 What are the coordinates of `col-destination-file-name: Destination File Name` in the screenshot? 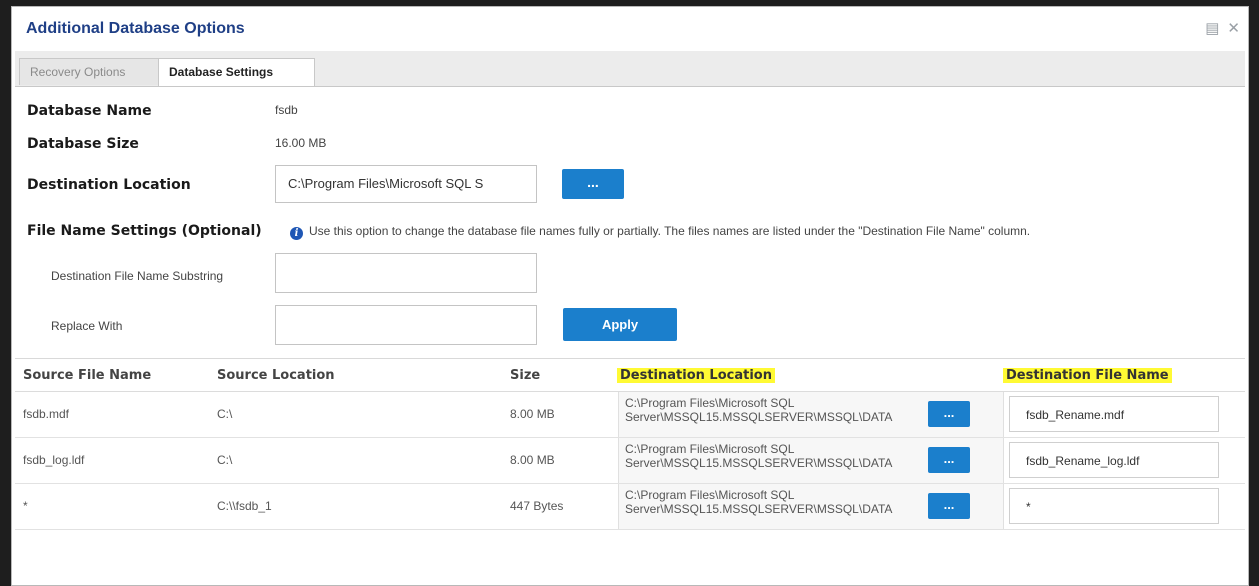 It's located at (1087, 375).